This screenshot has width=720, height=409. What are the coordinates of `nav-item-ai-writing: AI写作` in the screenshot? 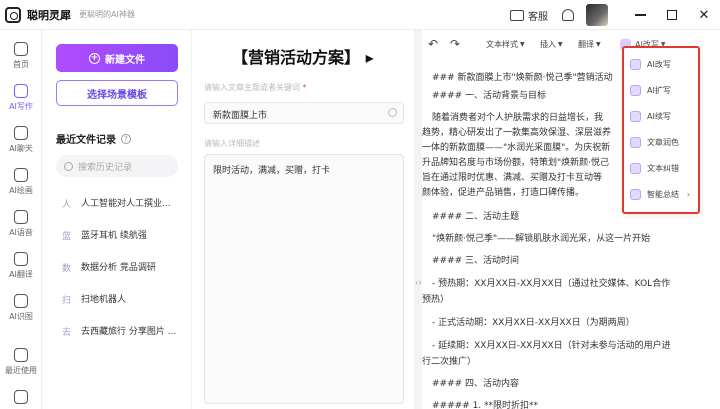 It's located at (21, 98).